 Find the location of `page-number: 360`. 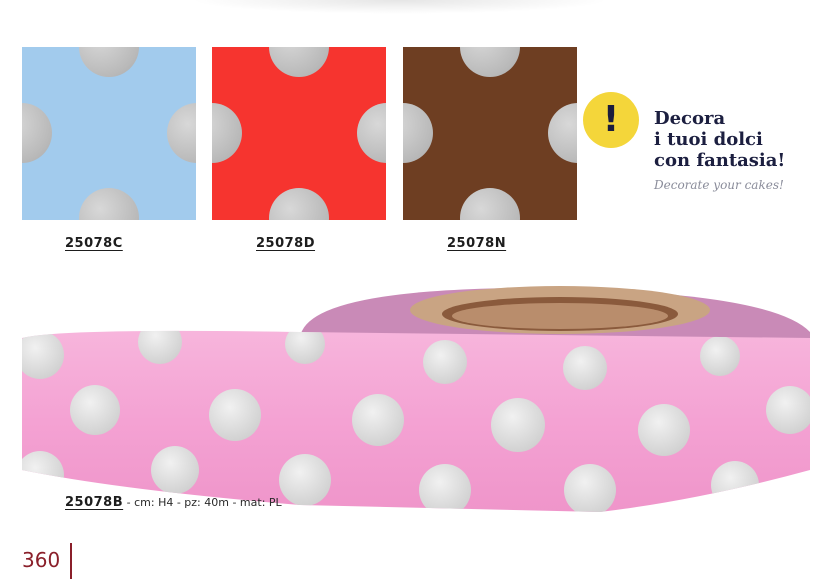

page-number: 360 is located at coordinates (41, 560).